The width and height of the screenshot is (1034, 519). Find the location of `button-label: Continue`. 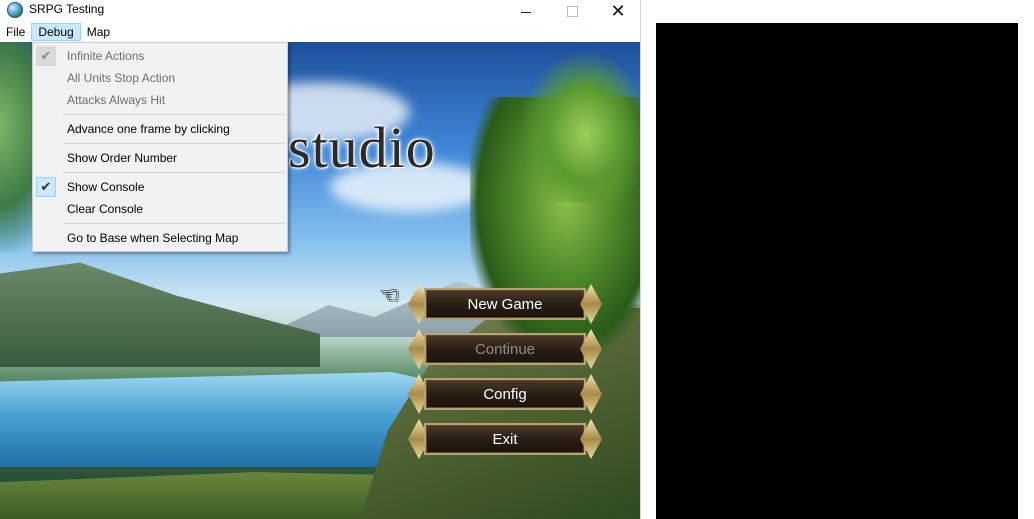

button-label: Continue is located at coordinates (505, 349).